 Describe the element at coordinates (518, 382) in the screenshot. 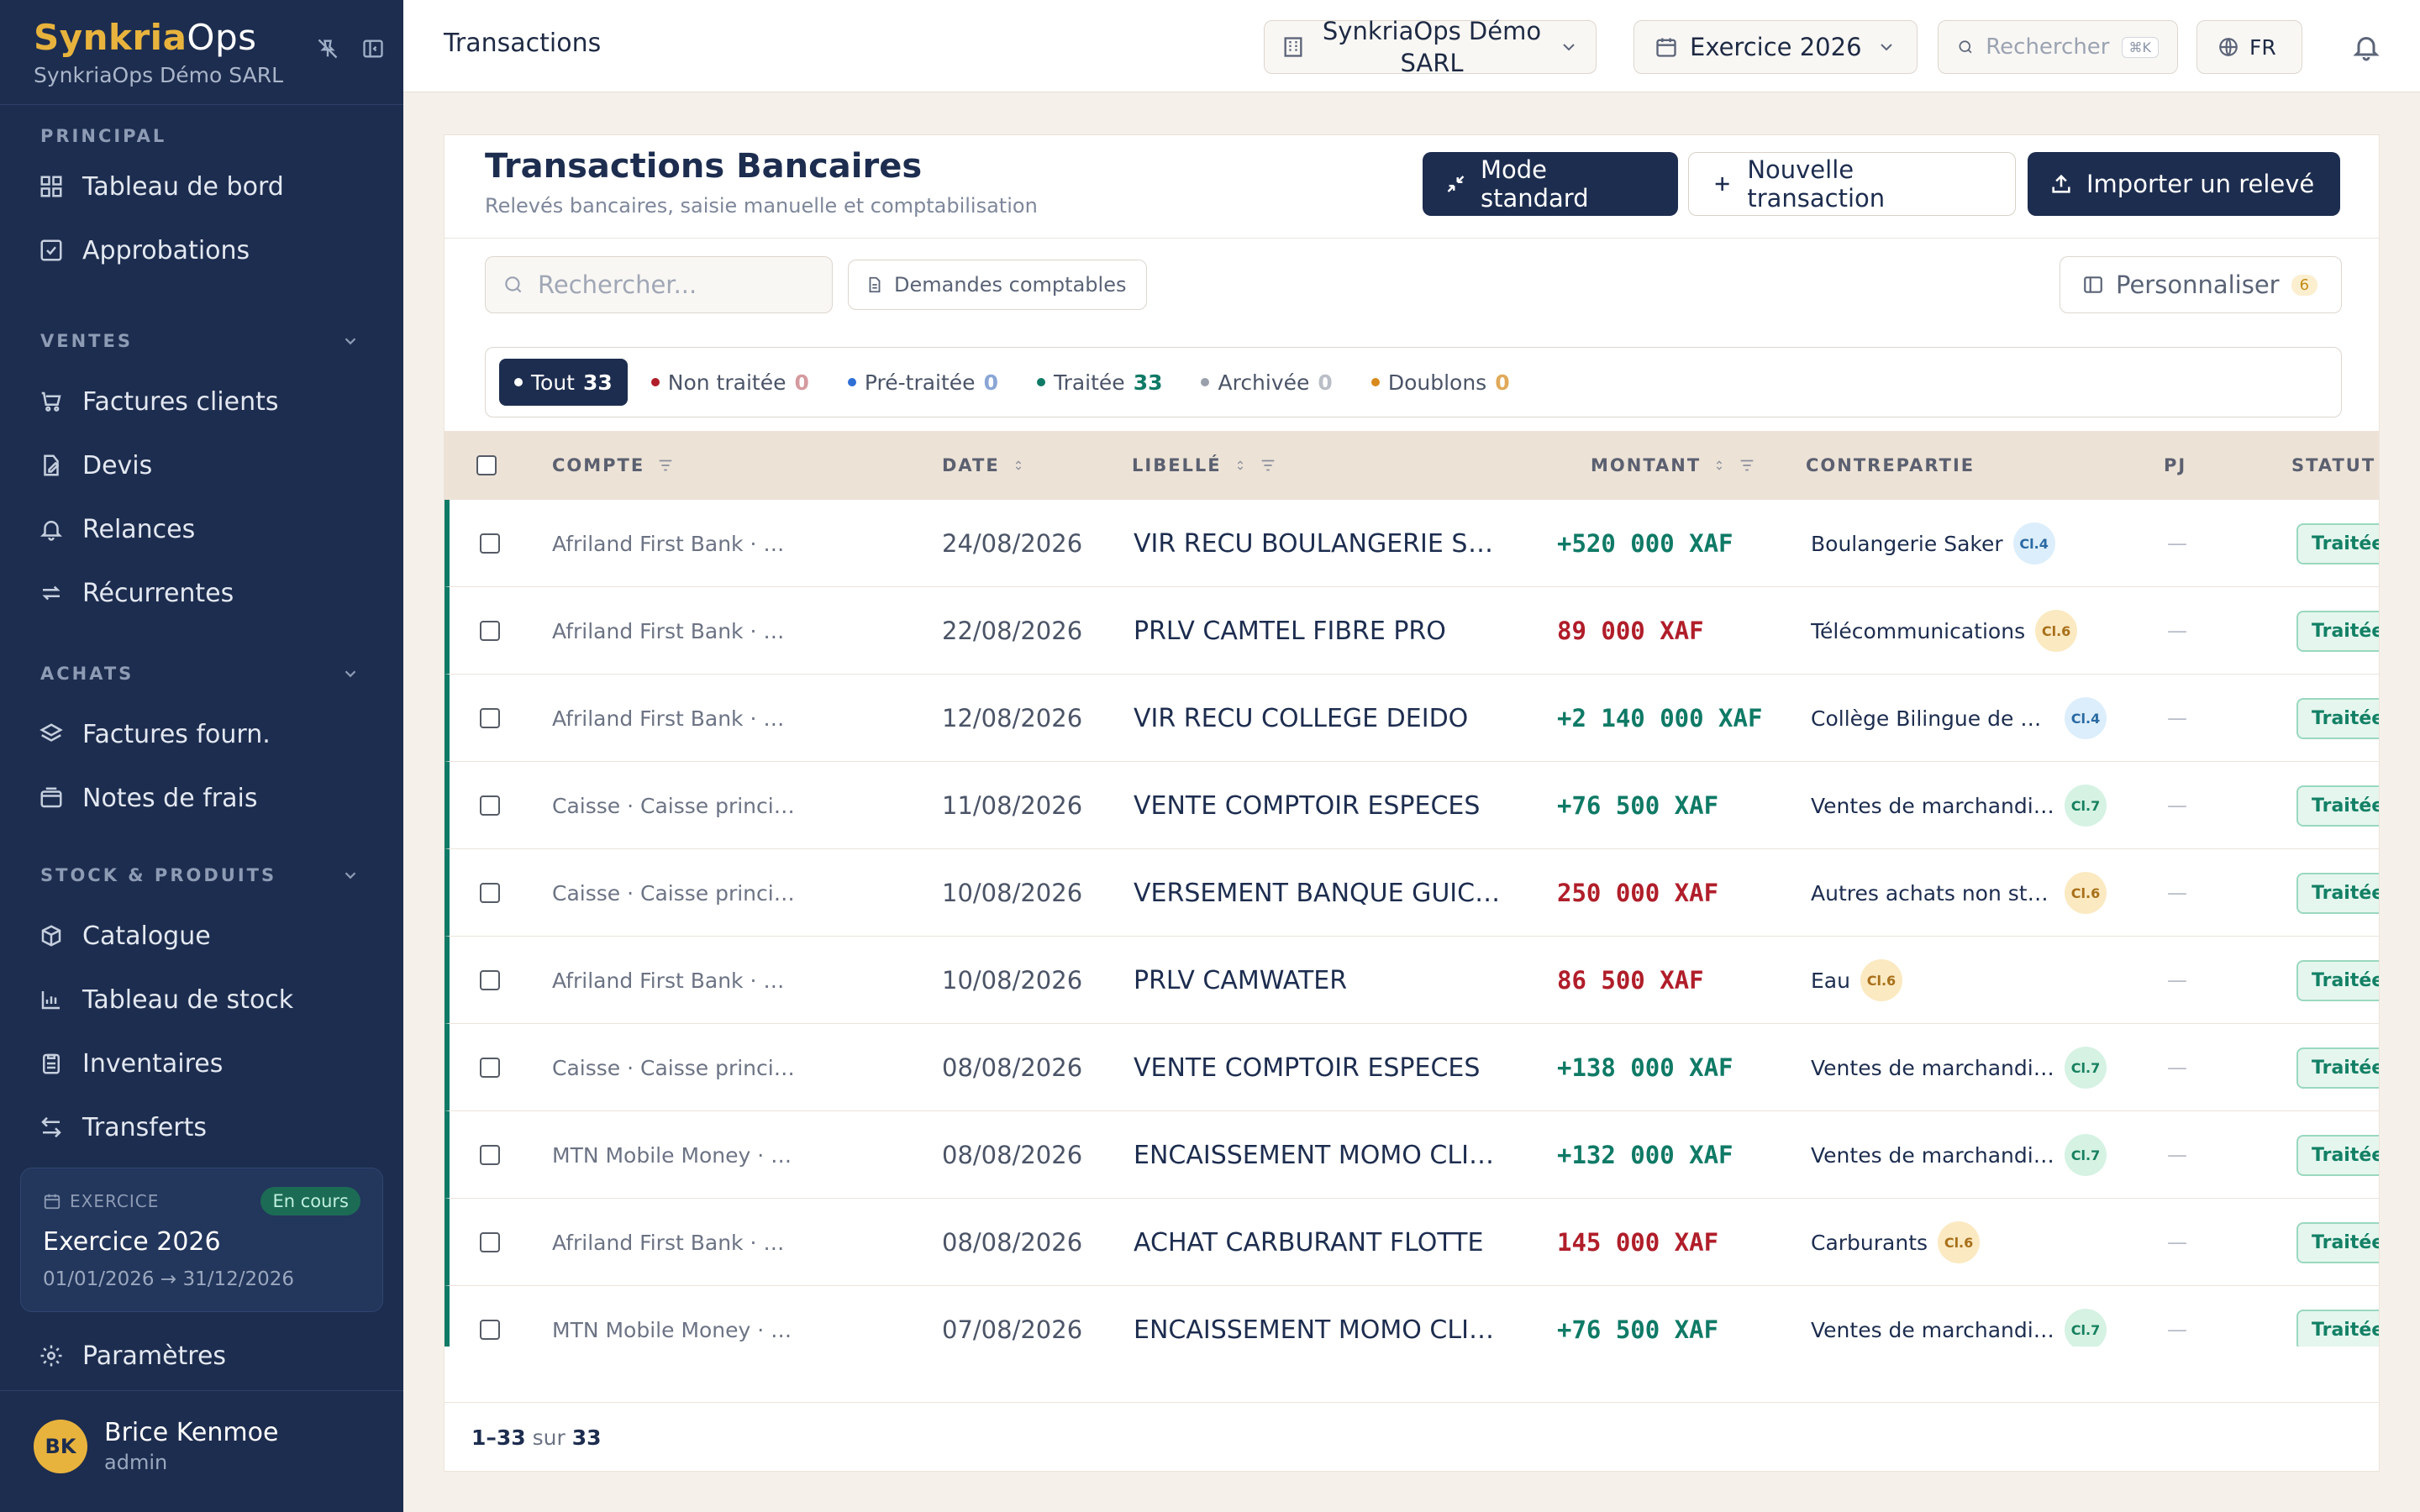

I see `status-dot` at that location.